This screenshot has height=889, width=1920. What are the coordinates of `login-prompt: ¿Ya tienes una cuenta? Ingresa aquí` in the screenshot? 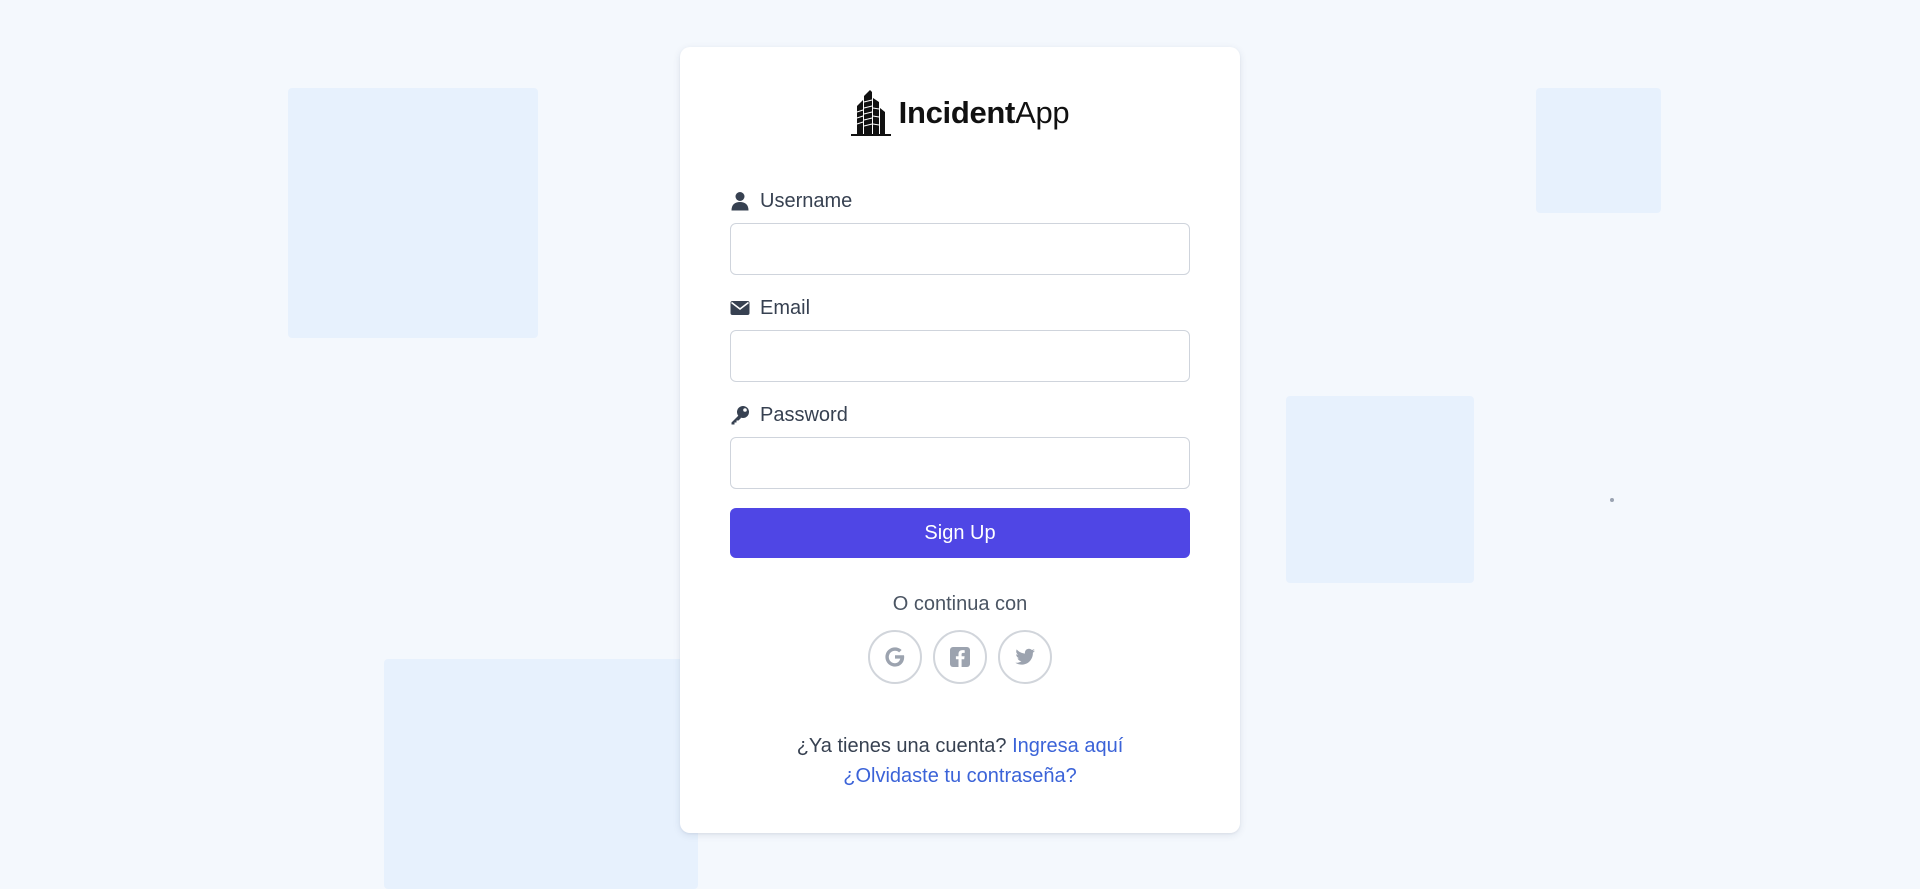 It's located at (960, 746).